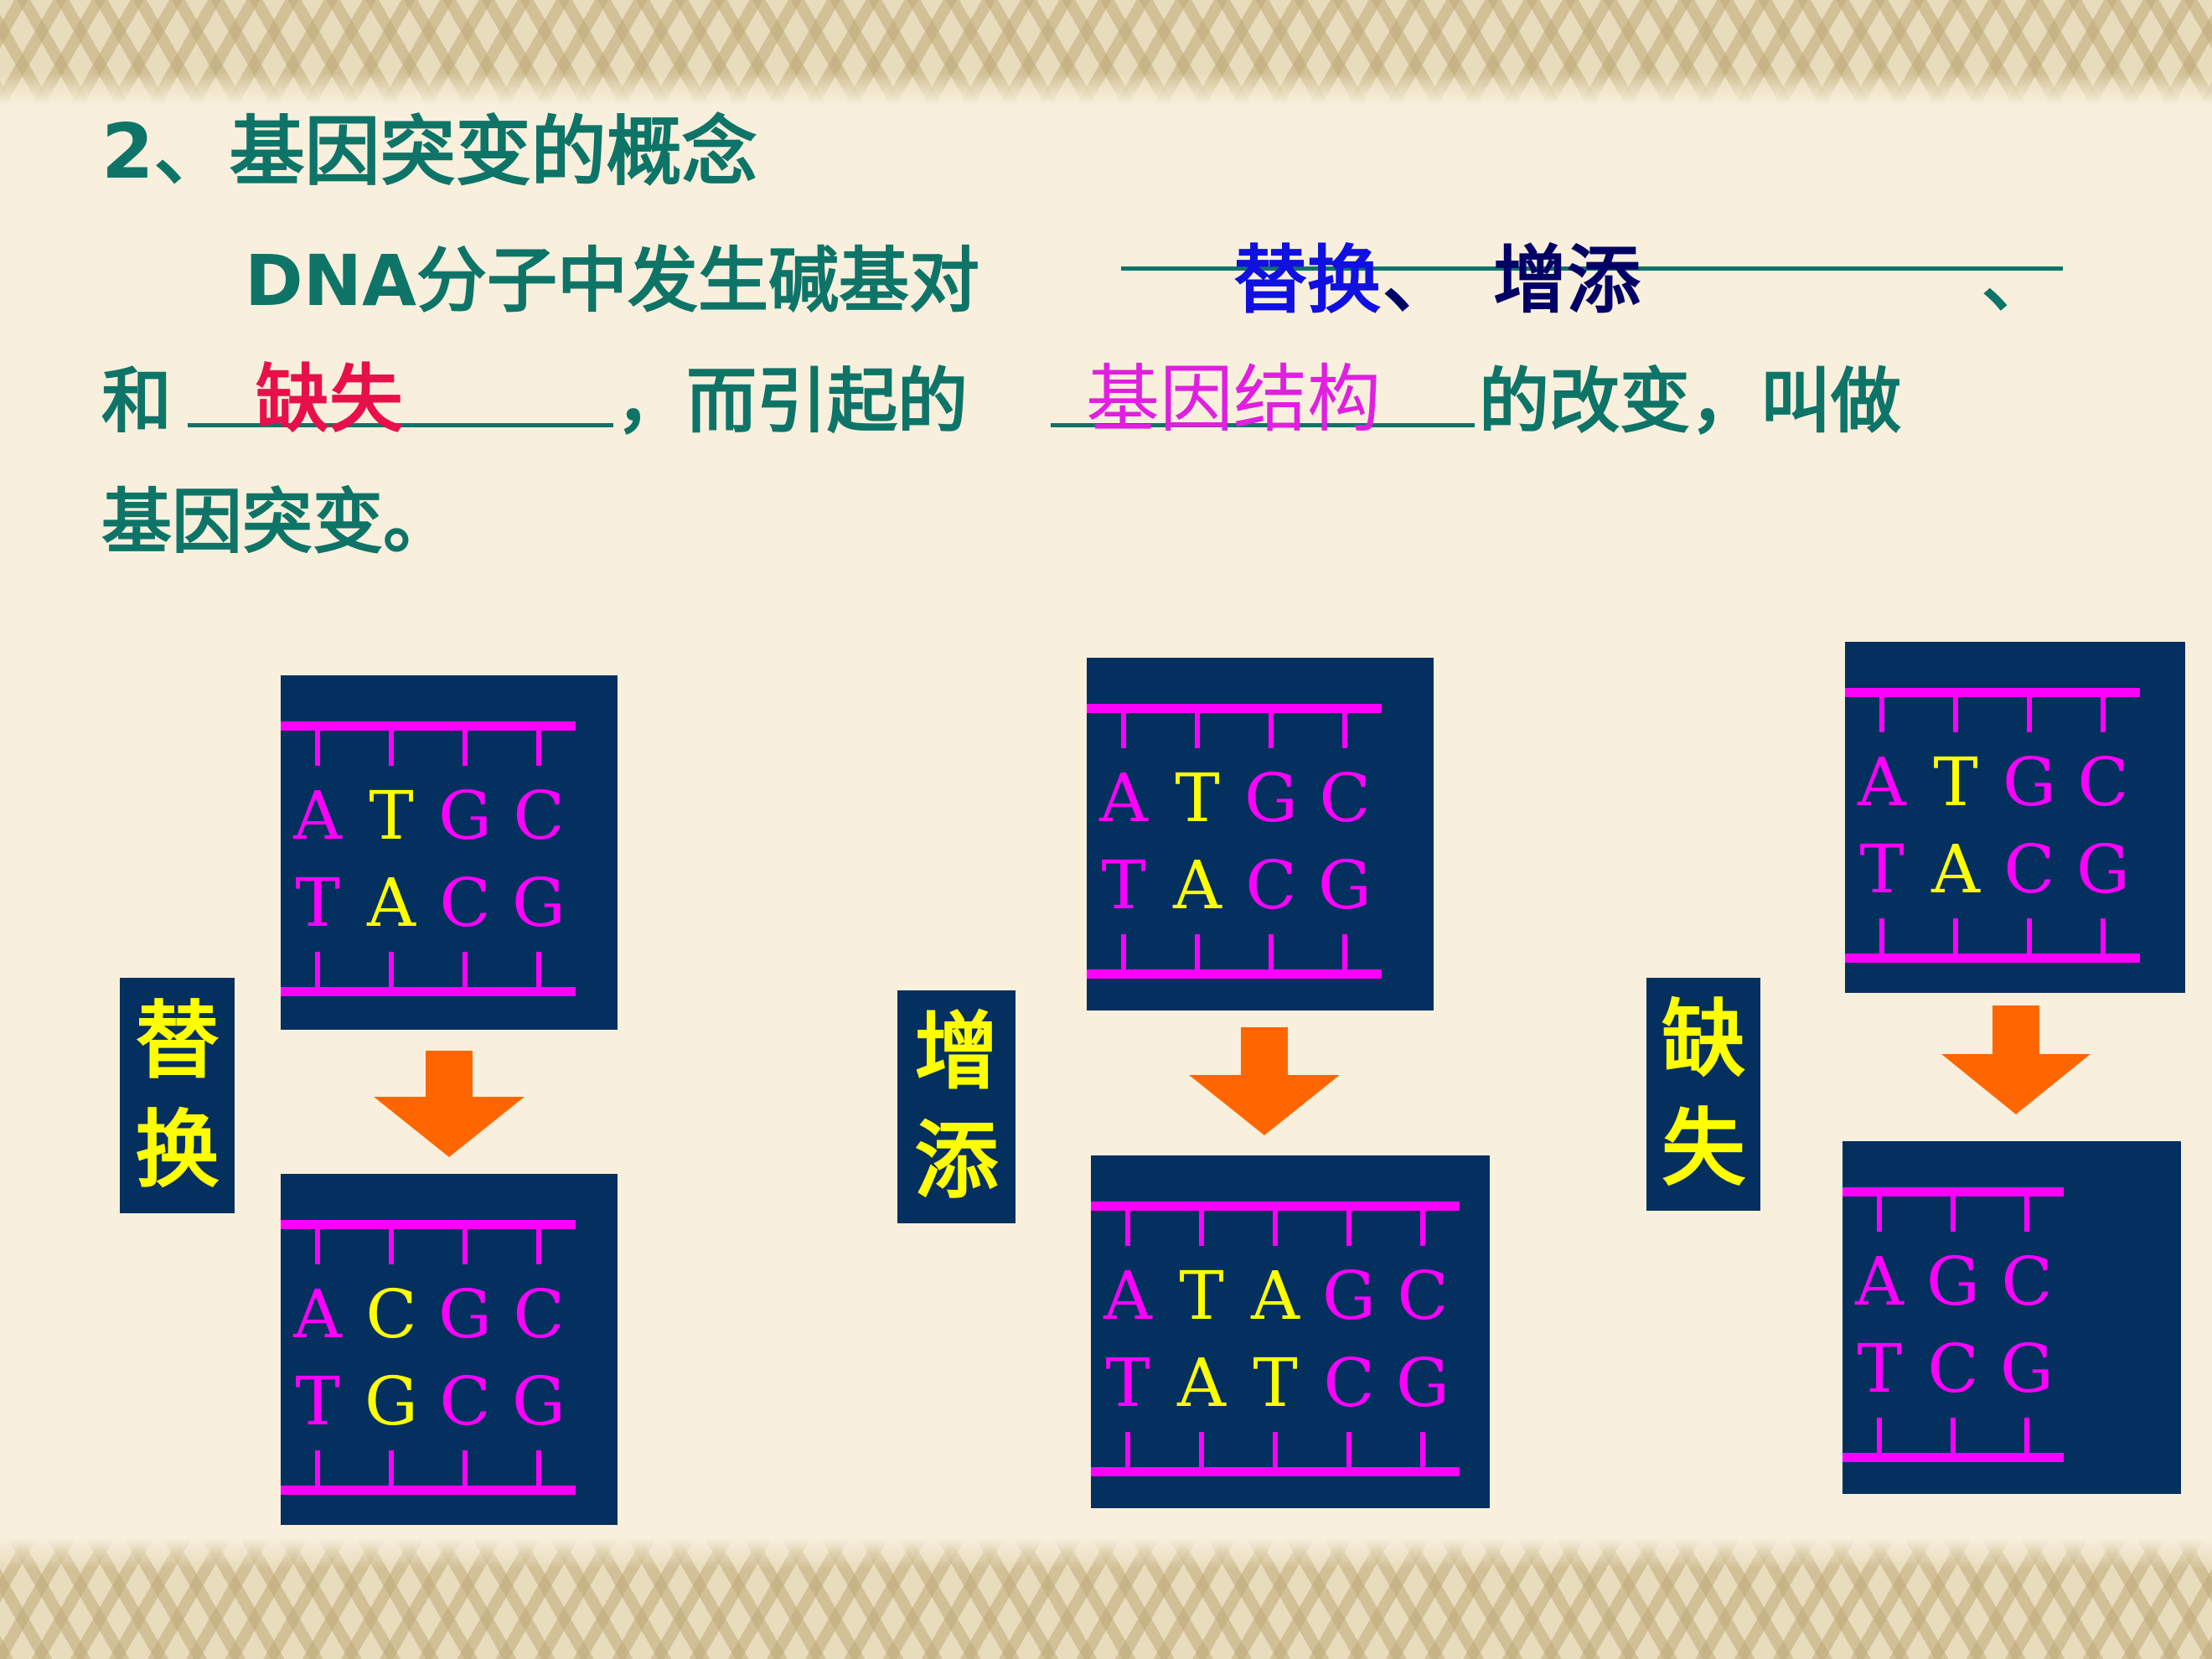 The height and width of the screenshot is (1659, 2212). Describe the element at coordinates (612, 281) in the screenshot. I see `definition-line1-prefix: DNA分子中发生碱基对` at that location.